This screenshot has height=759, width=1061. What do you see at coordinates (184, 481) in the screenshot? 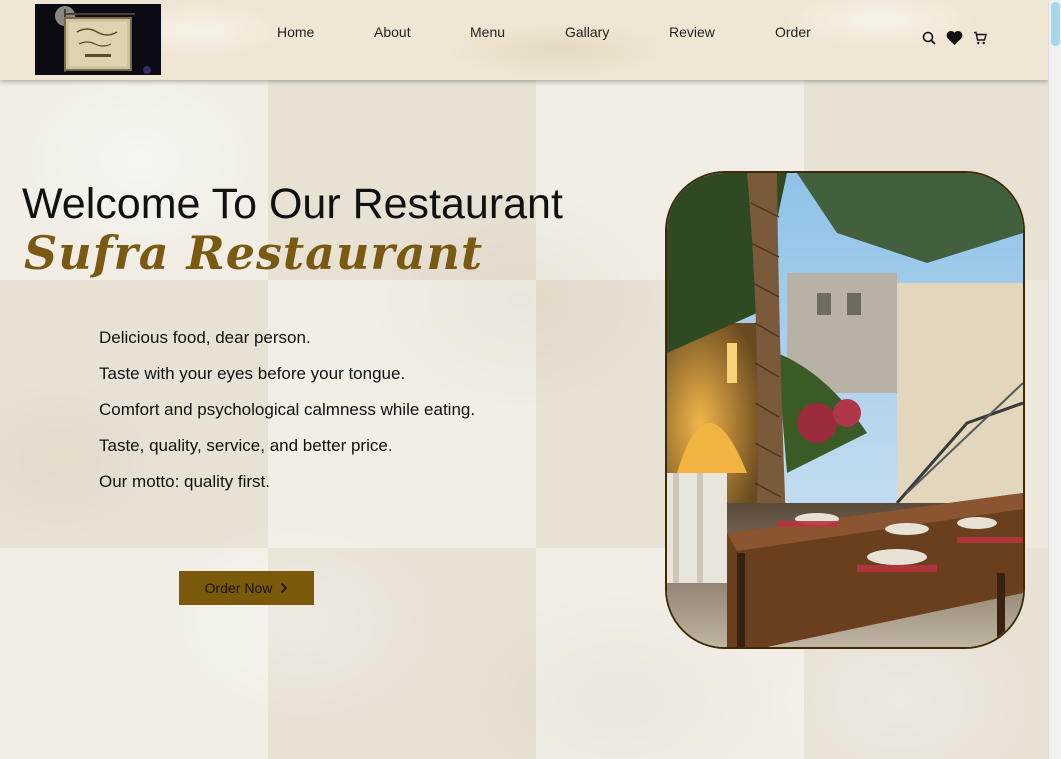
I see `tagline-5: Our motto: quality first.` at bounding box center [184, 481].